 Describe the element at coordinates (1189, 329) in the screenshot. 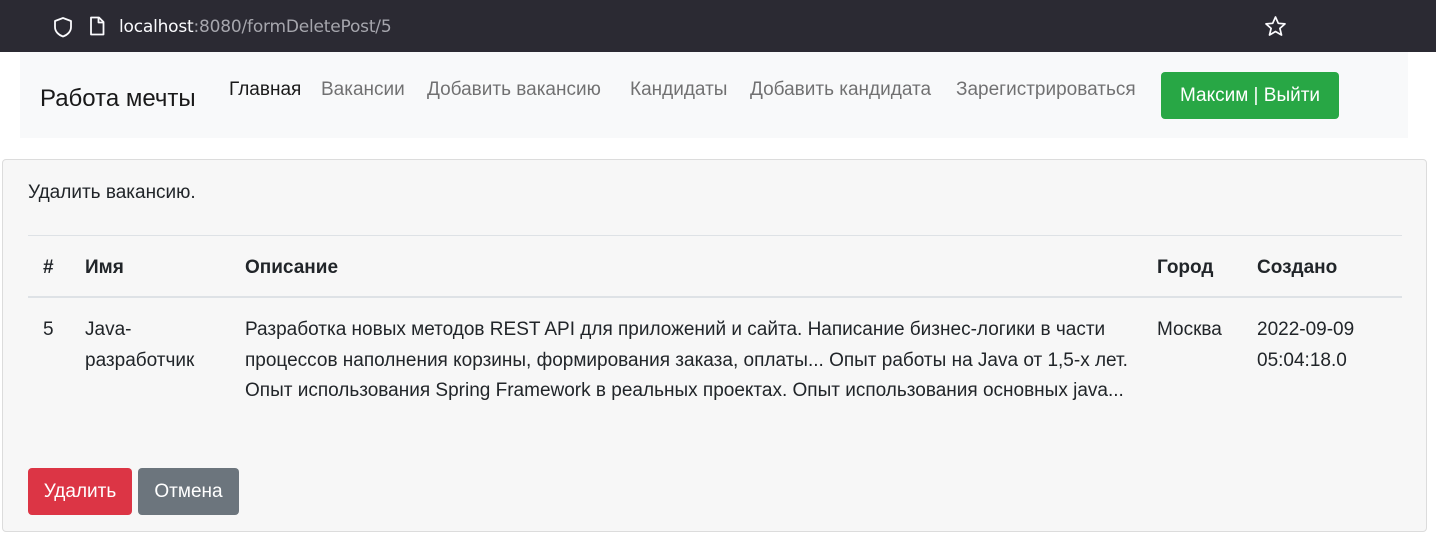

I see `cell-city: Москва` at that location.